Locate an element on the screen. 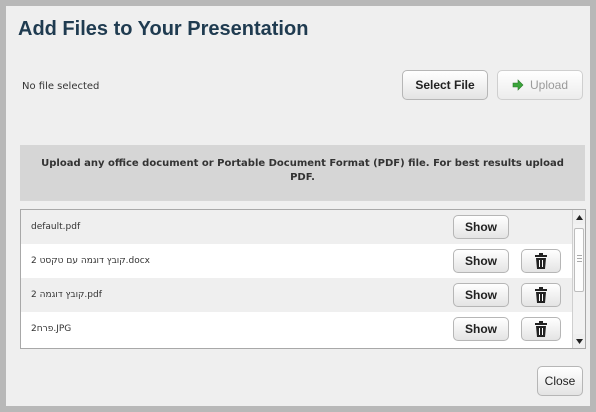 This screenshot has width=596, height=412. scrollbar-thumb is located at coordinates (579, 260).